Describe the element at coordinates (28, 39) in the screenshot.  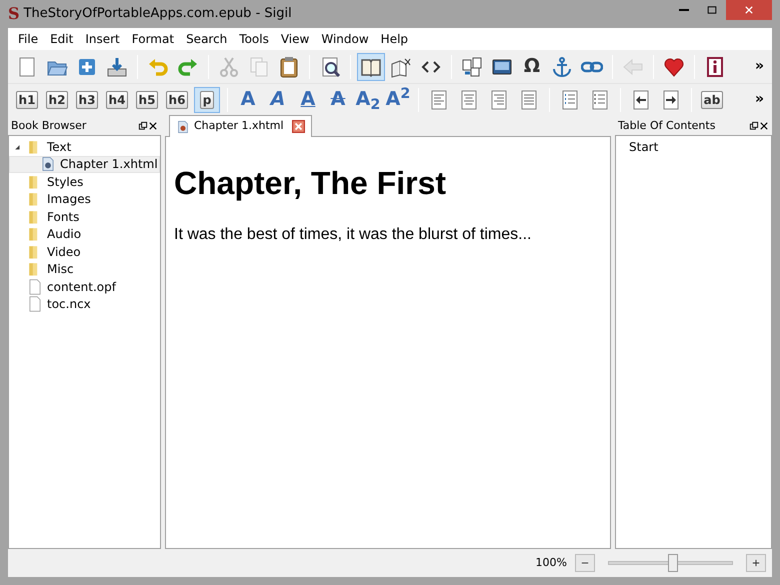
I see `menu-item: File` at that location.